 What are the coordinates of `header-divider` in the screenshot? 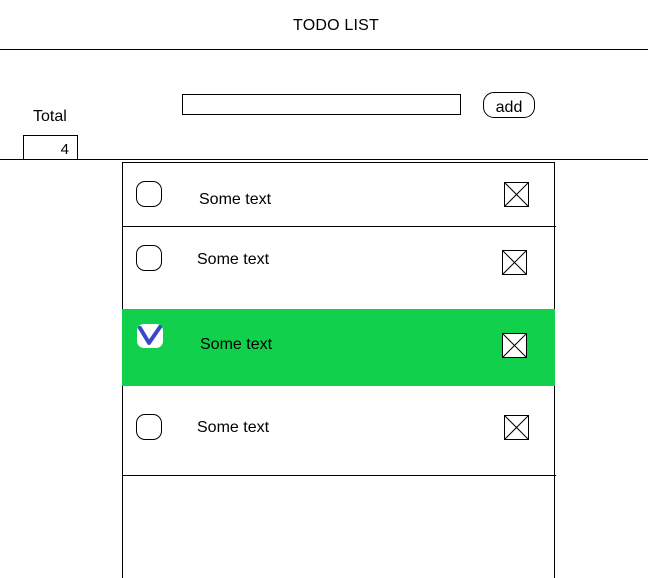 It's located at (324, 49).